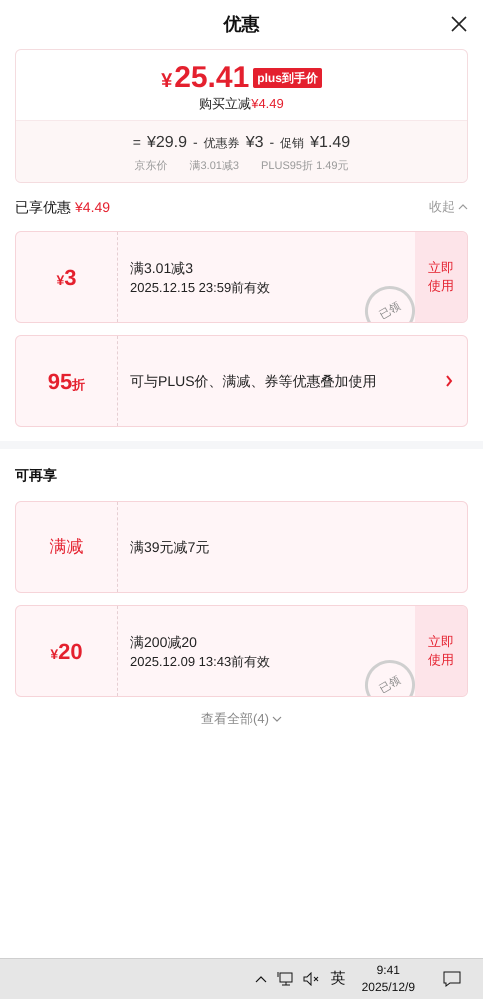  I want to click on coupon-title: 满3.01减3, so click(162, 268).